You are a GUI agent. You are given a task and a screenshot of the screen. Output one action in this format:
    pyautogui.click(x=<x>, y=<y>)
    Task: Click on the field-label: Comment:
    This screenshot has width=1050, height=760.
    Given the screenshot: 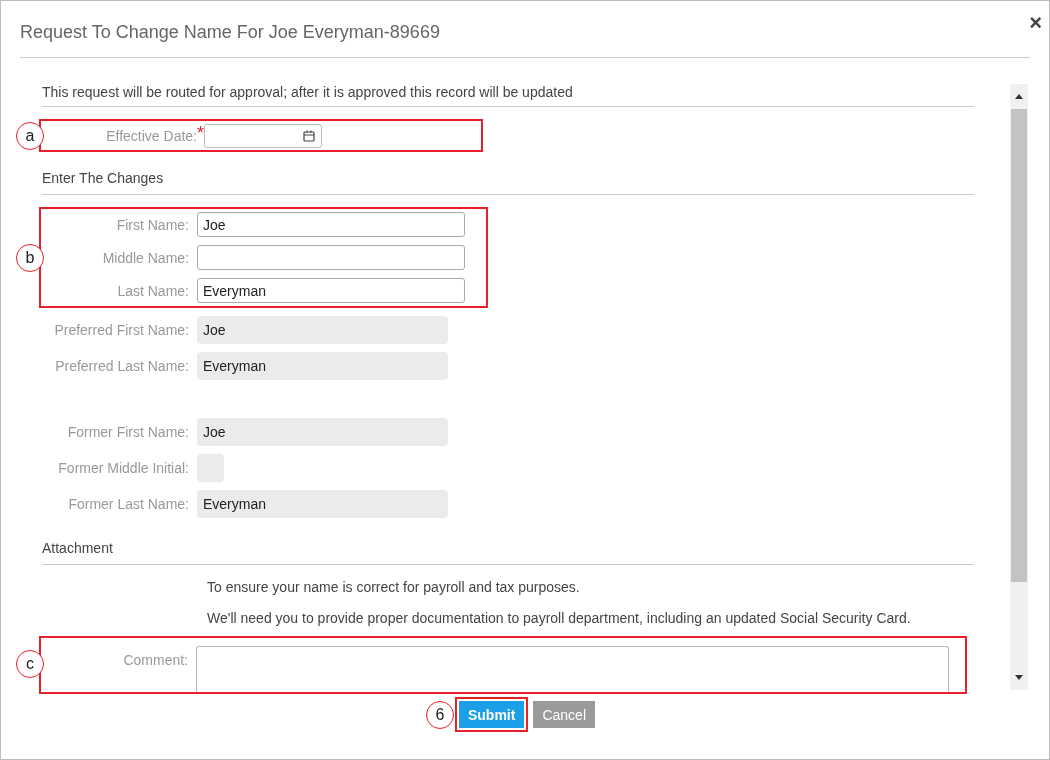 What is the action you would take?
    pyautogui.click(x=155, y=659)
    